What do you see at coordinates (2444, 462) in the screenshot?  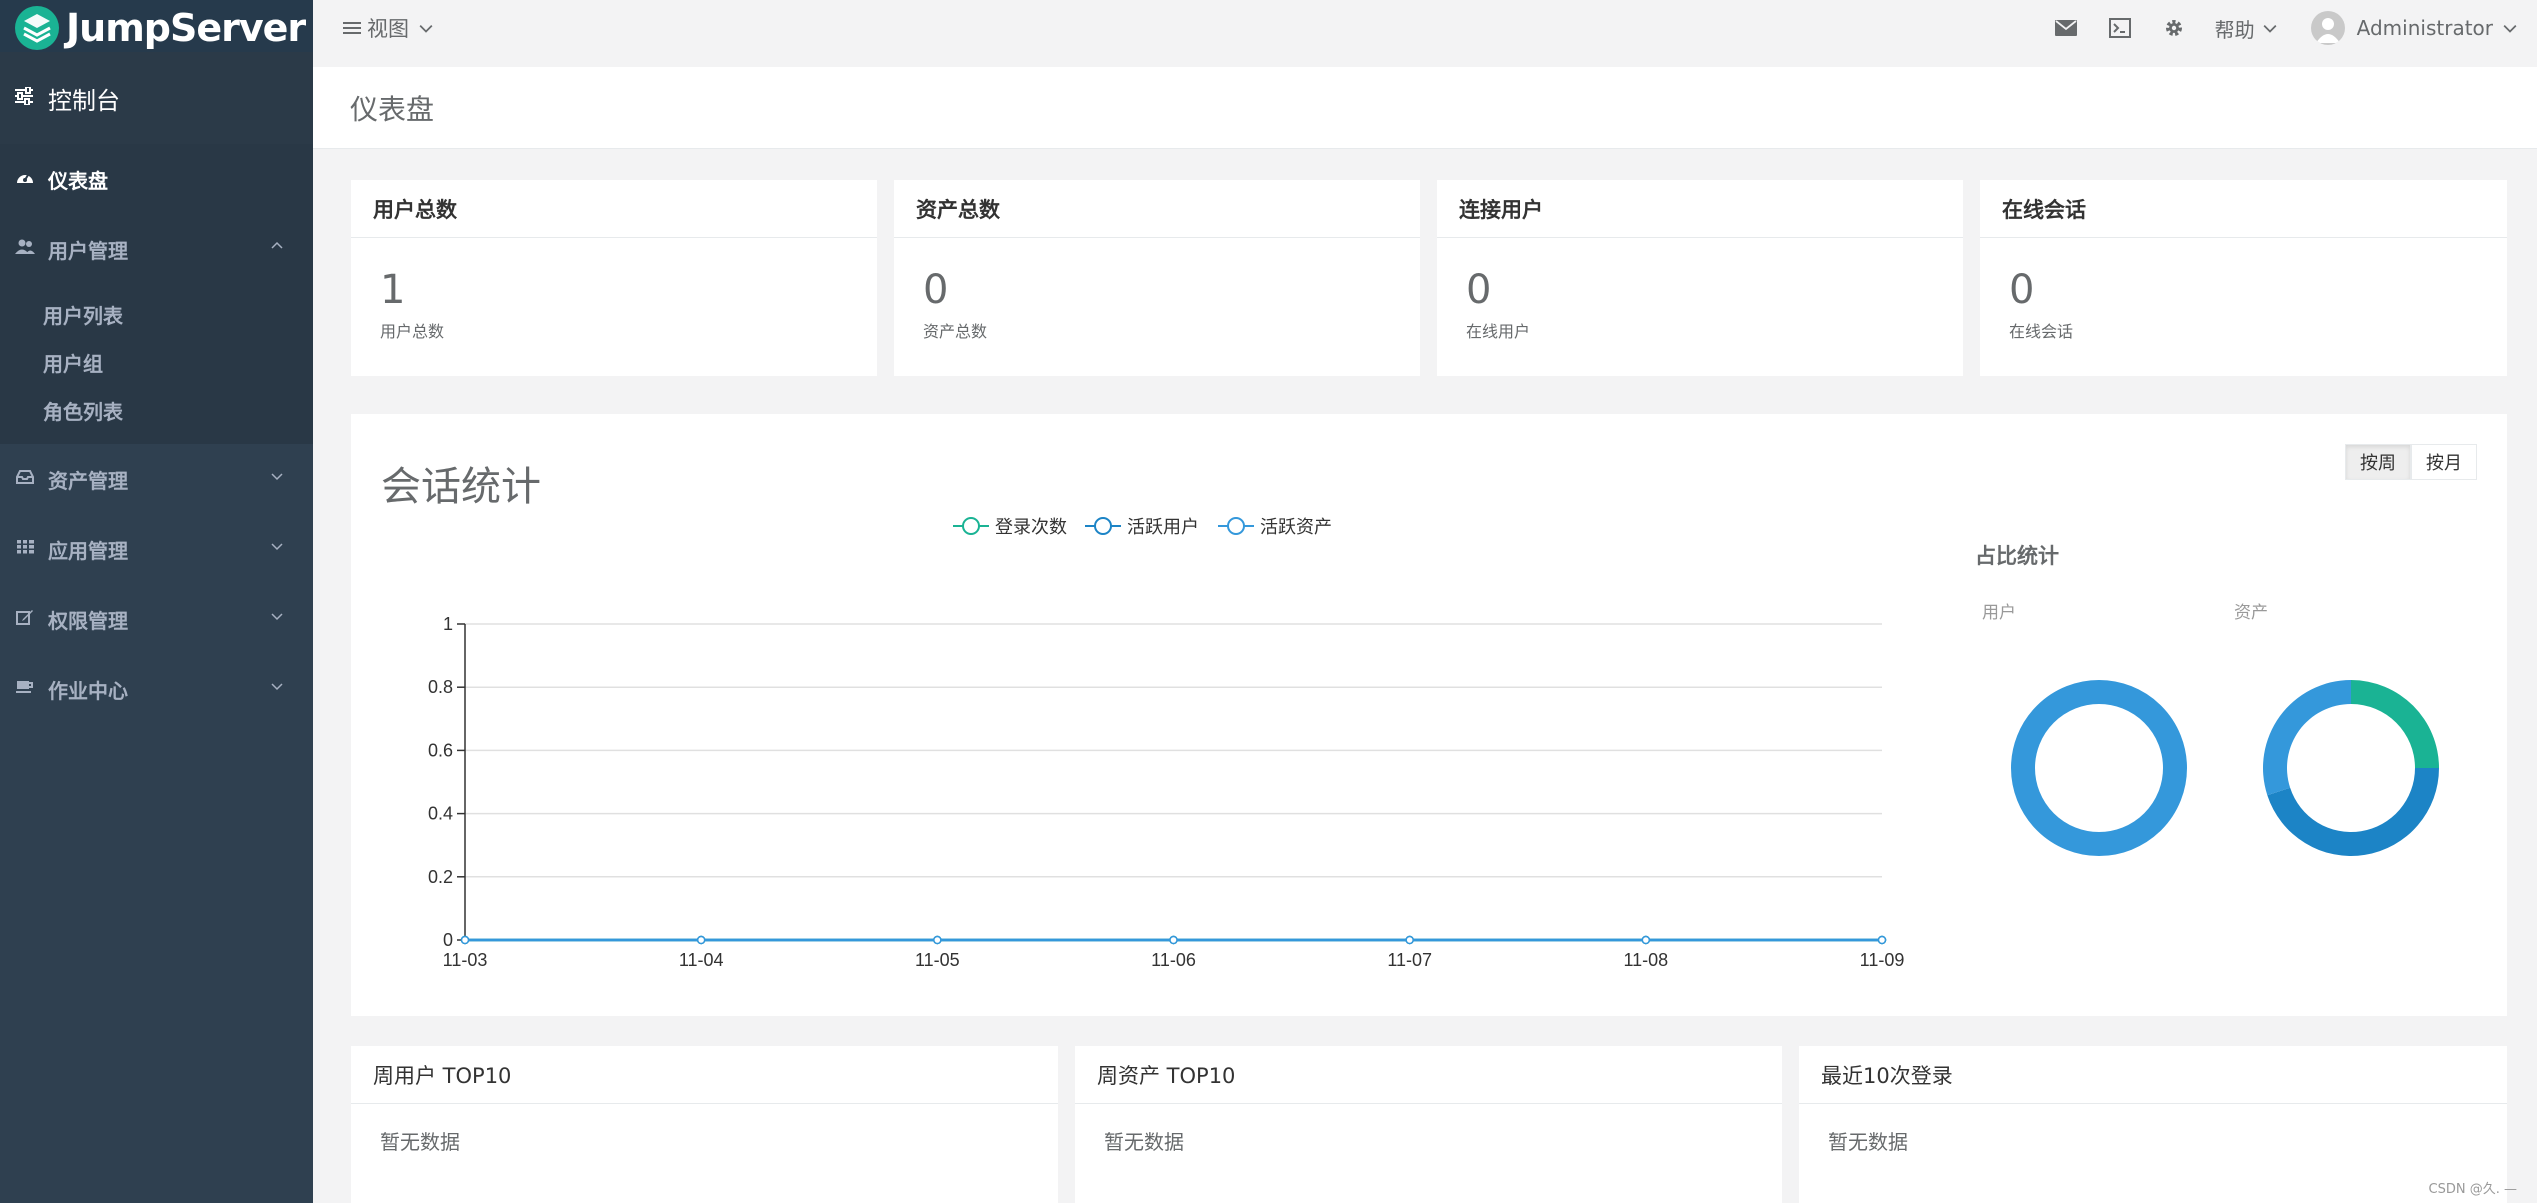 I see `range-month-button: 按月` at bounding box center [2444, 462].